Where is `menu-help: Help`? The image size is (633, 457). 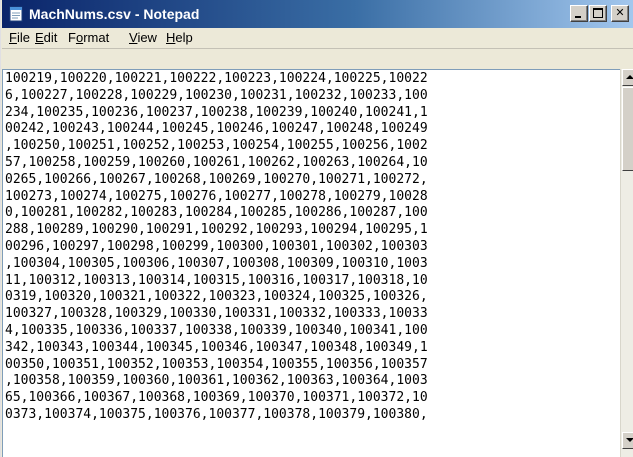
menu-help: Help is located at coordinates (179, 38).